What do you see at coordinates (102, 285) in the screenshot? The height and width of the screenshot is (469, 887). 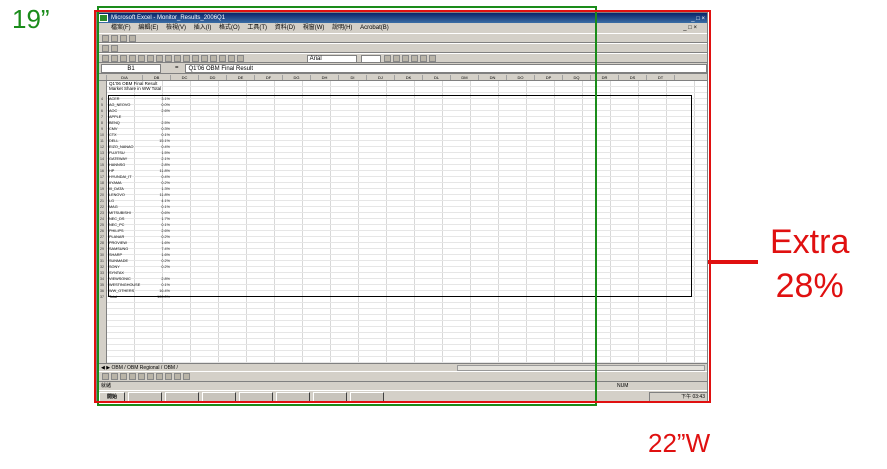 I see `row-number: 35` at bounding box center [102, 285].